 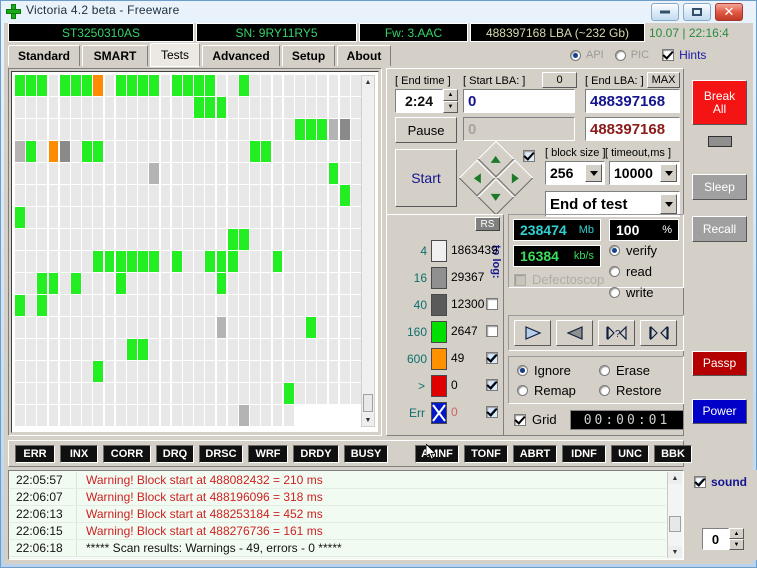 I want to click on volume-spin-down: ▼, so click(x=736, y=544).